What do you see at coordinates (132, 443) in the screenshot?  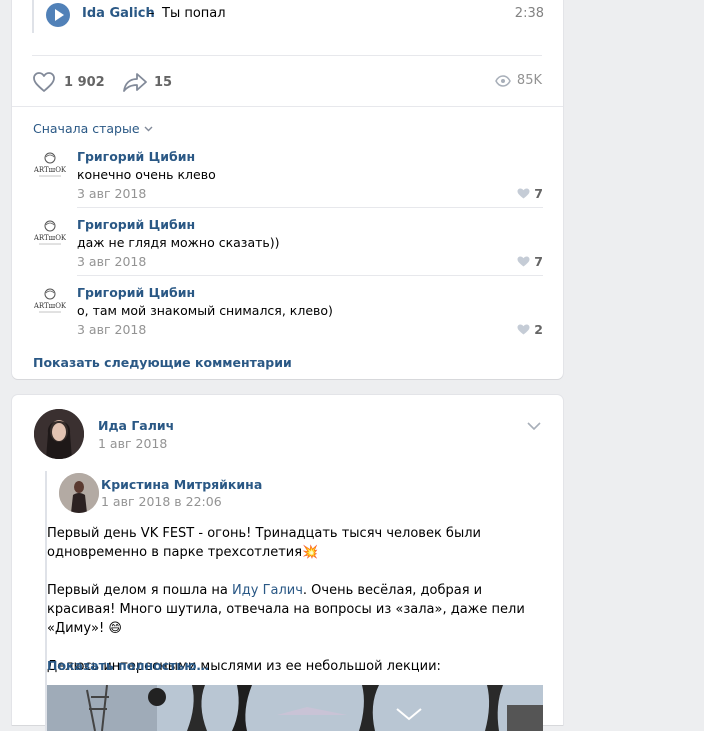 I see `post-date: 1 авг 2018` at bounding box center [132, 443].